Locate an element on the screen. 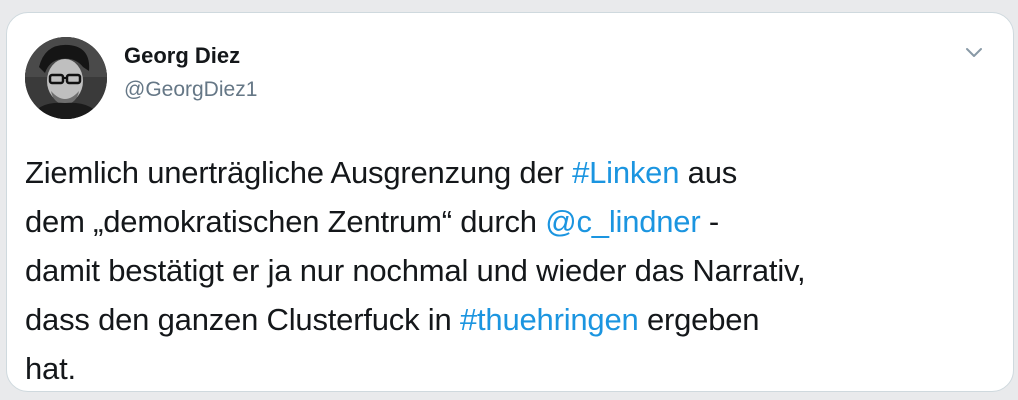  text-segment: ergeben is located at coordinates (699, 319).